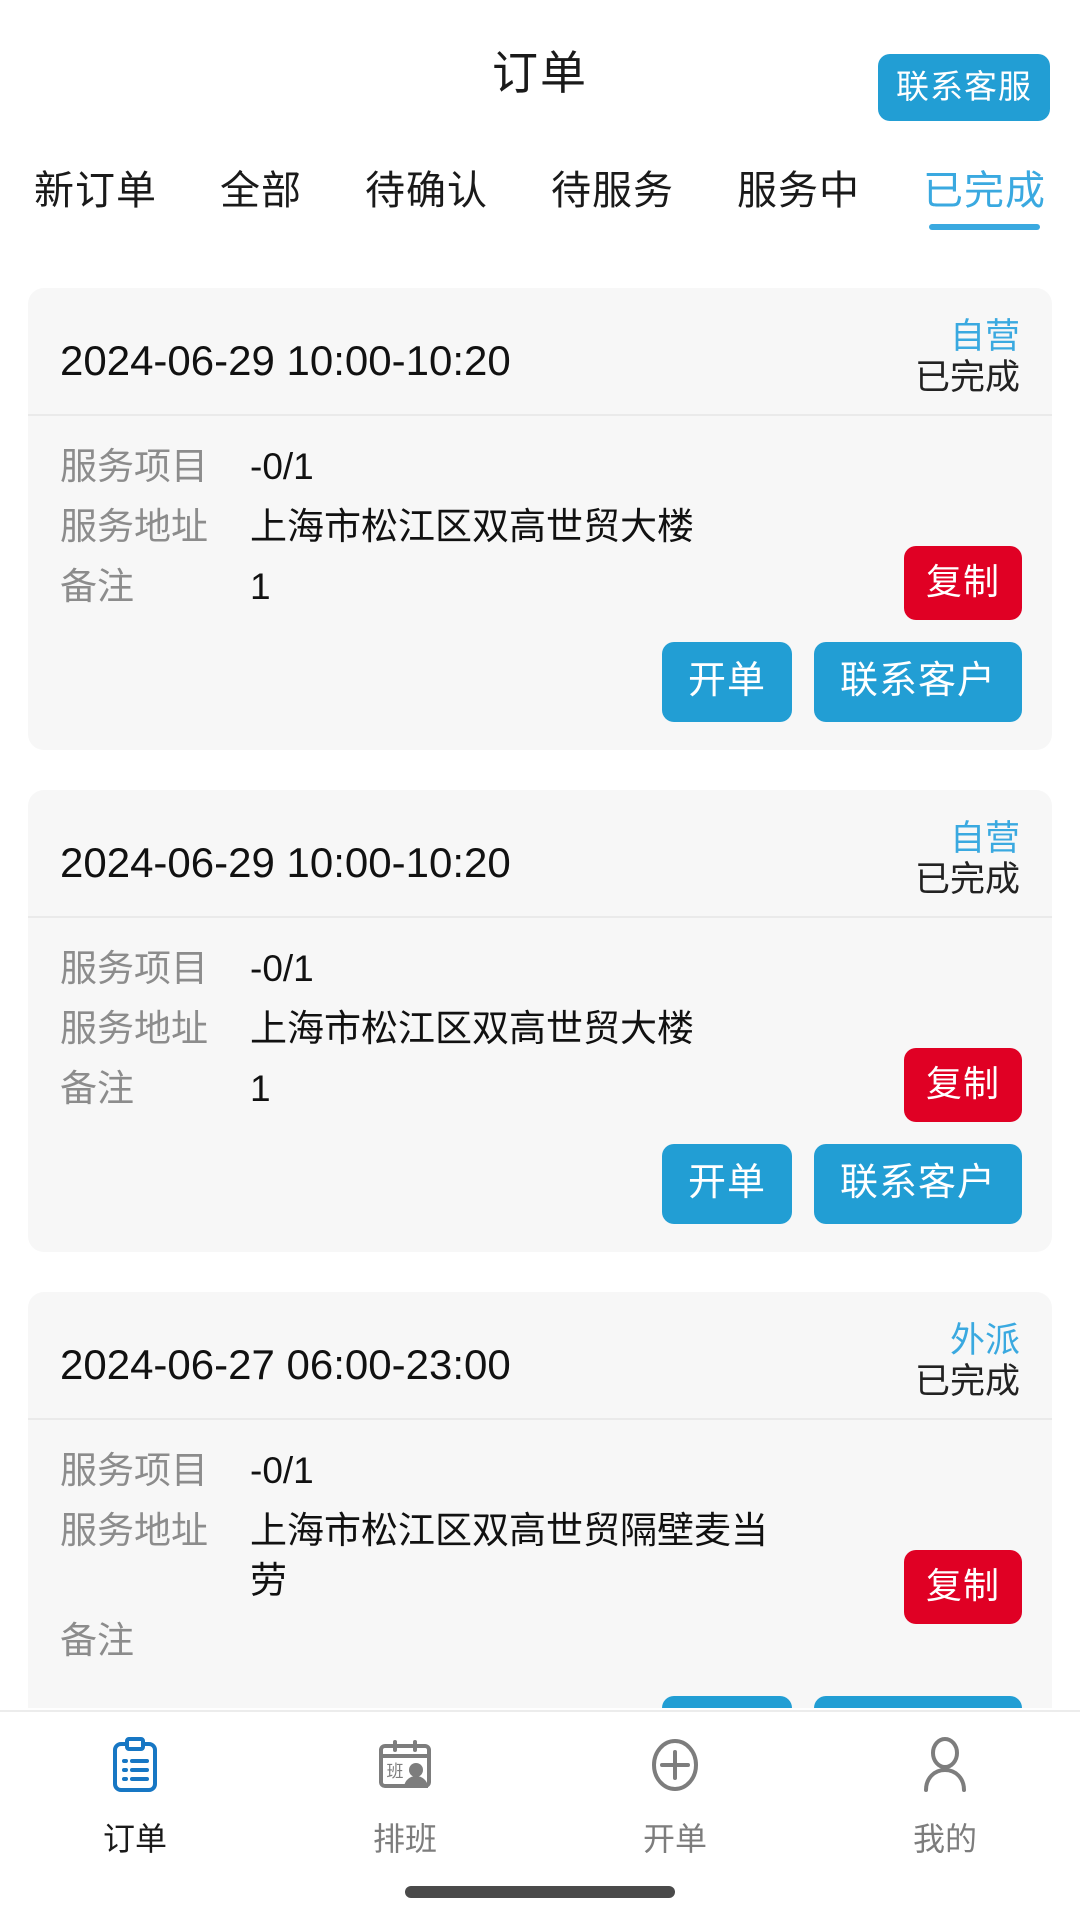  Describe the element at coordinates (395, 1771) in the screenshot. I see `svg-text: 班` at that location.